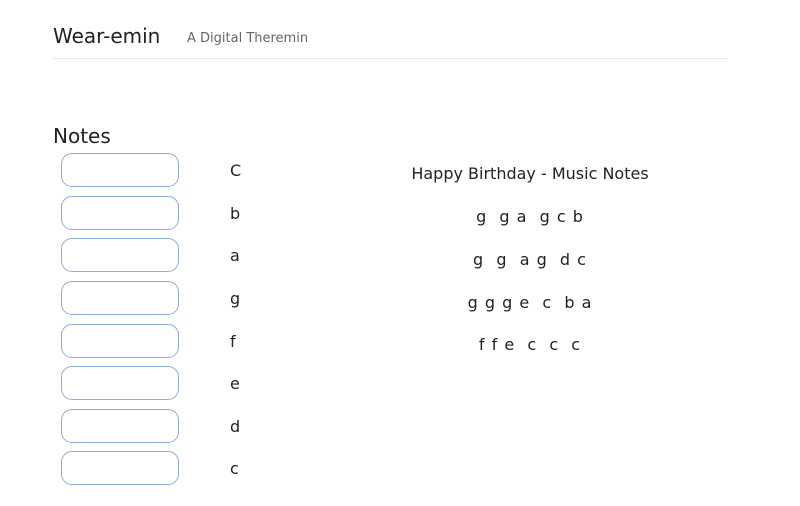  What do you see at coordinates (530, 344) in the screenshot?
I see `song-line-4: f f e c c c` at bounding box center [530, 344].